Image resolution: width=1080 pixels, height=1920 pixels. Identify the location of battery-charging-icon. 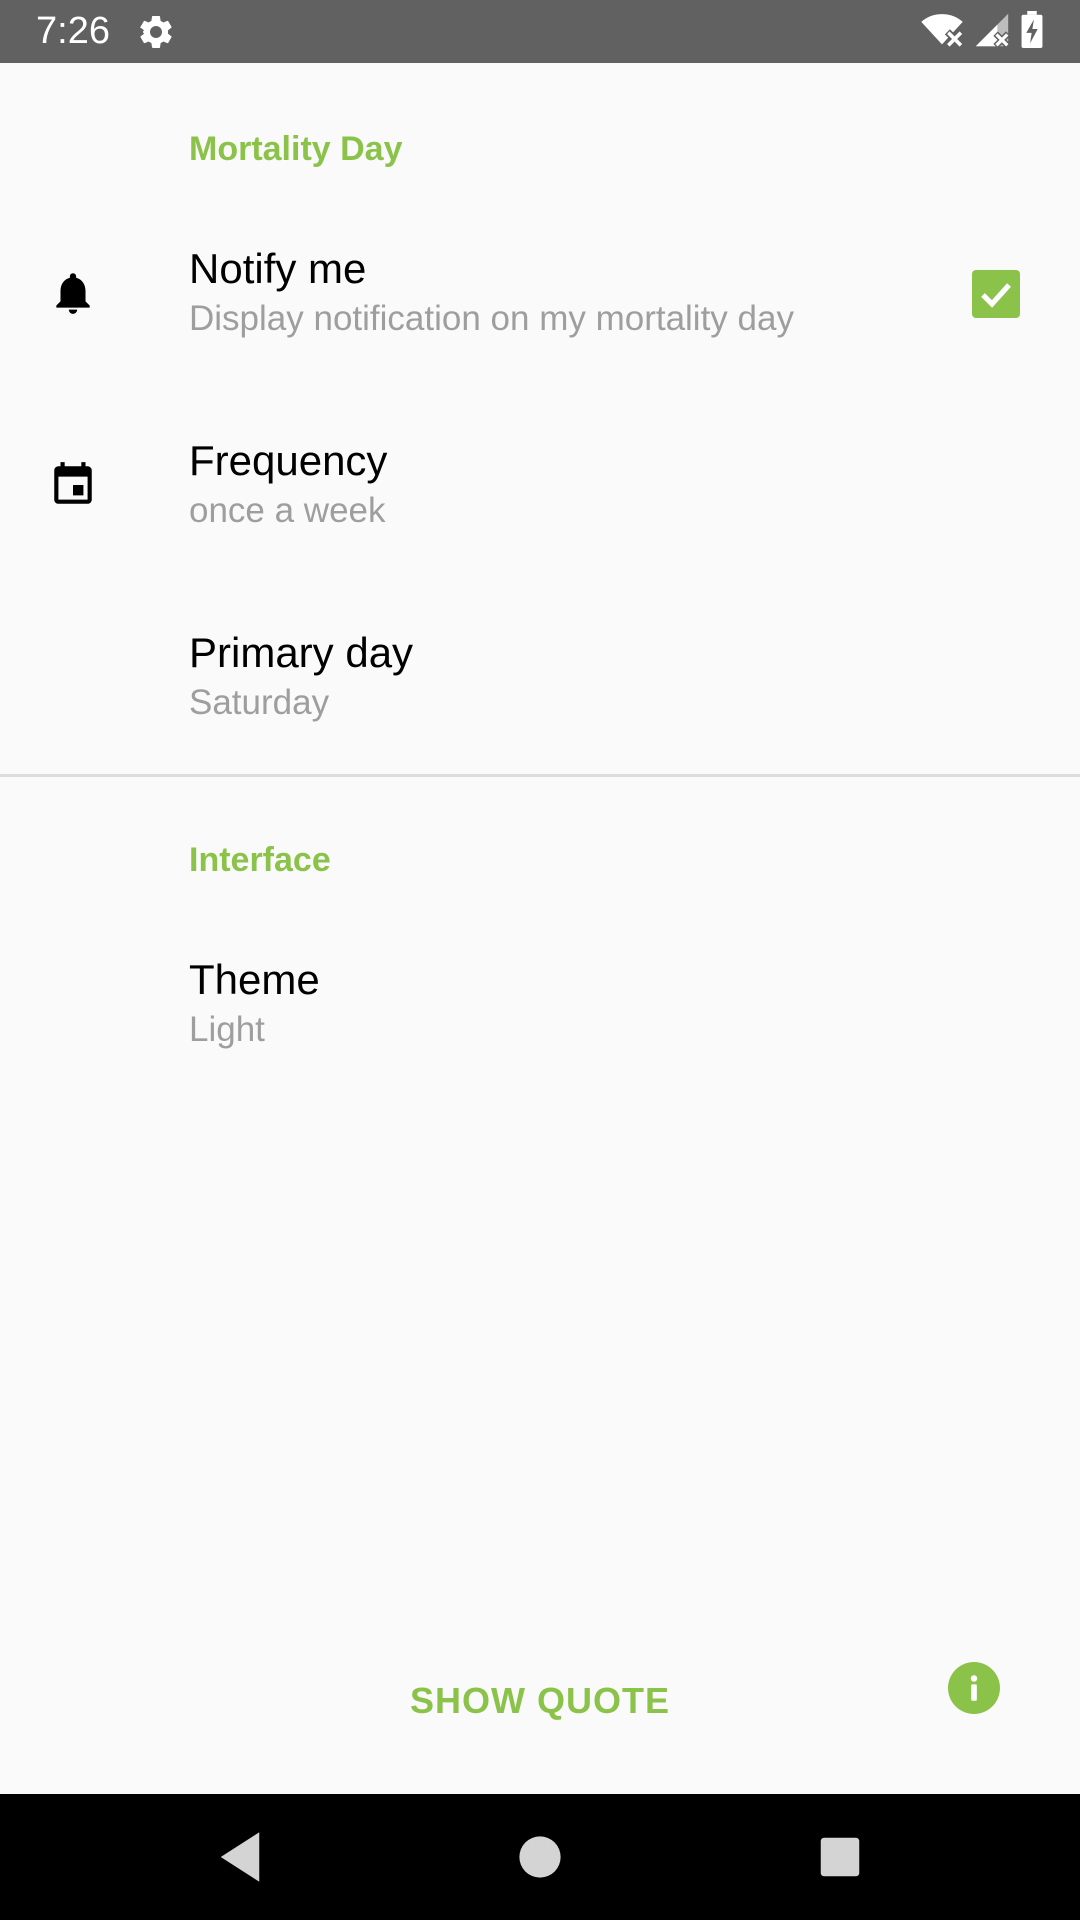
(1032, 32).